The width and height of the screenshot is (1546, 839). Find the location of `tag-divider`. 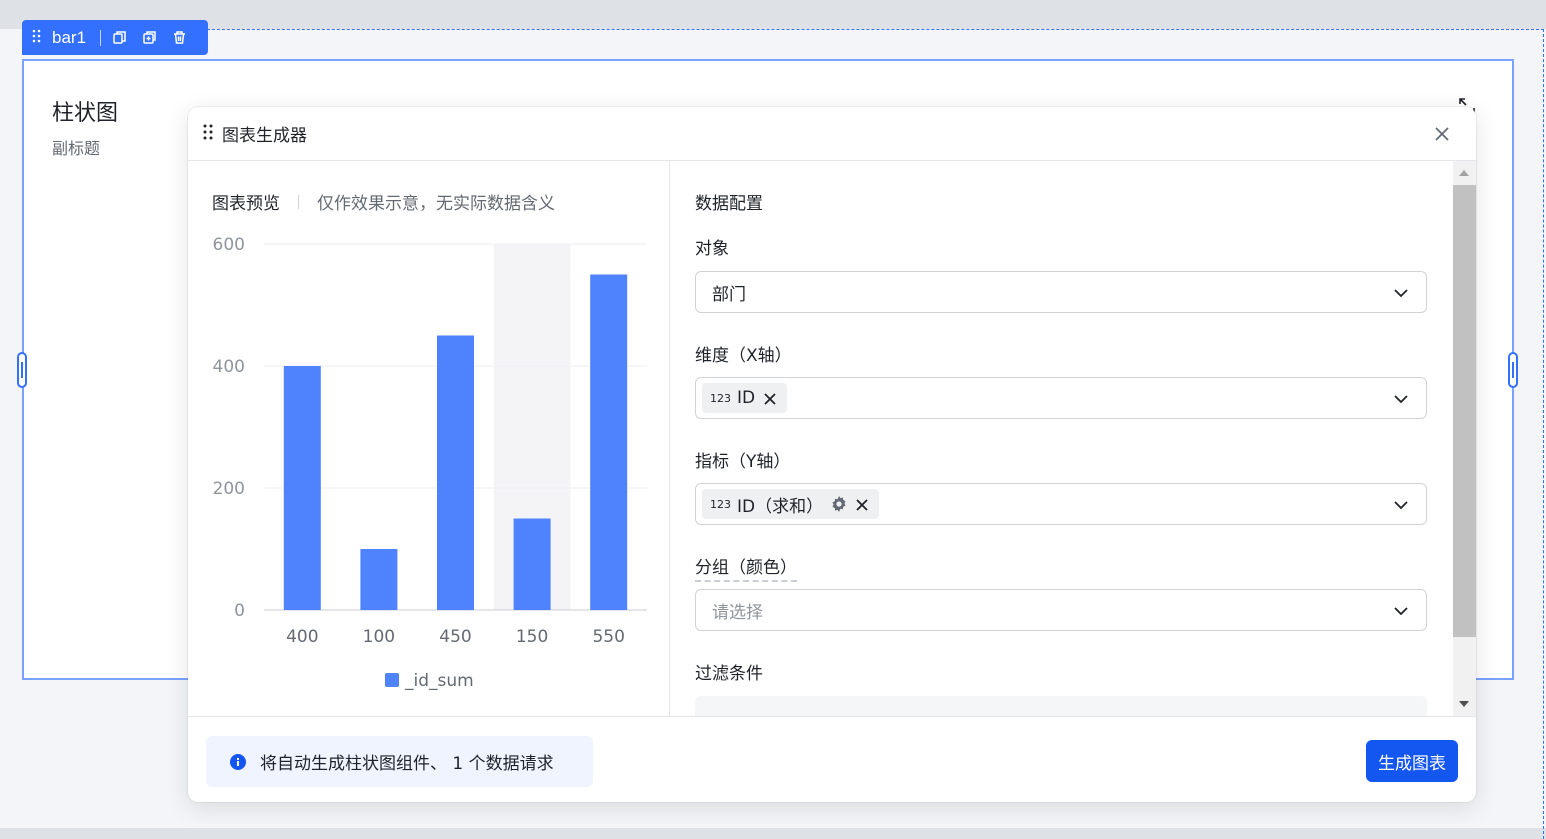

tag-divider is located at coordinates (101, 37).